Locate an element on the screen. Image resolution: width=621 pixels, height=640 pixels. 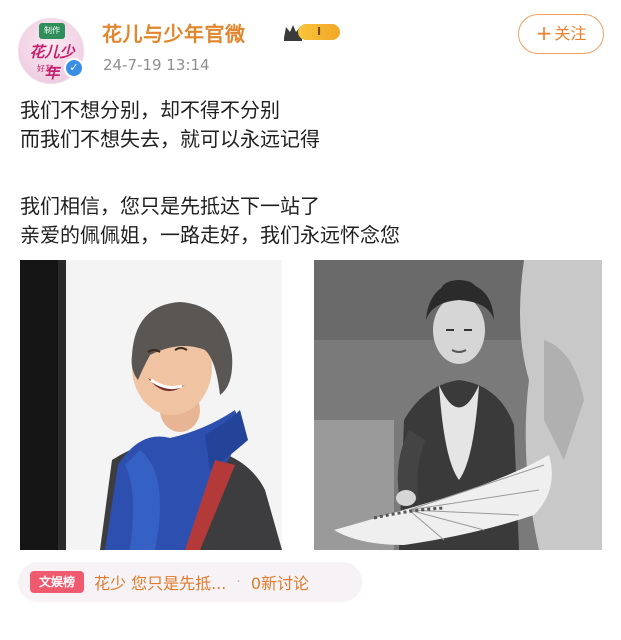
post-line: 亲爱的佩佩姐，一路走好，我们永远怀念您 is located at coordinates (210, 235).